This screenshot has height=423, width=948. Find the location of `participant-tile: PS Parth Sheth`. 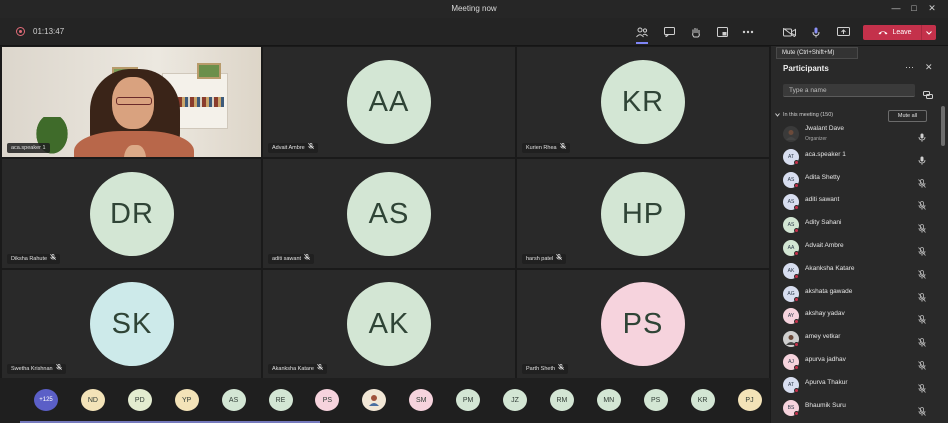

participant-tile: PS Parth Sheth is located at coordinates (643, 324).